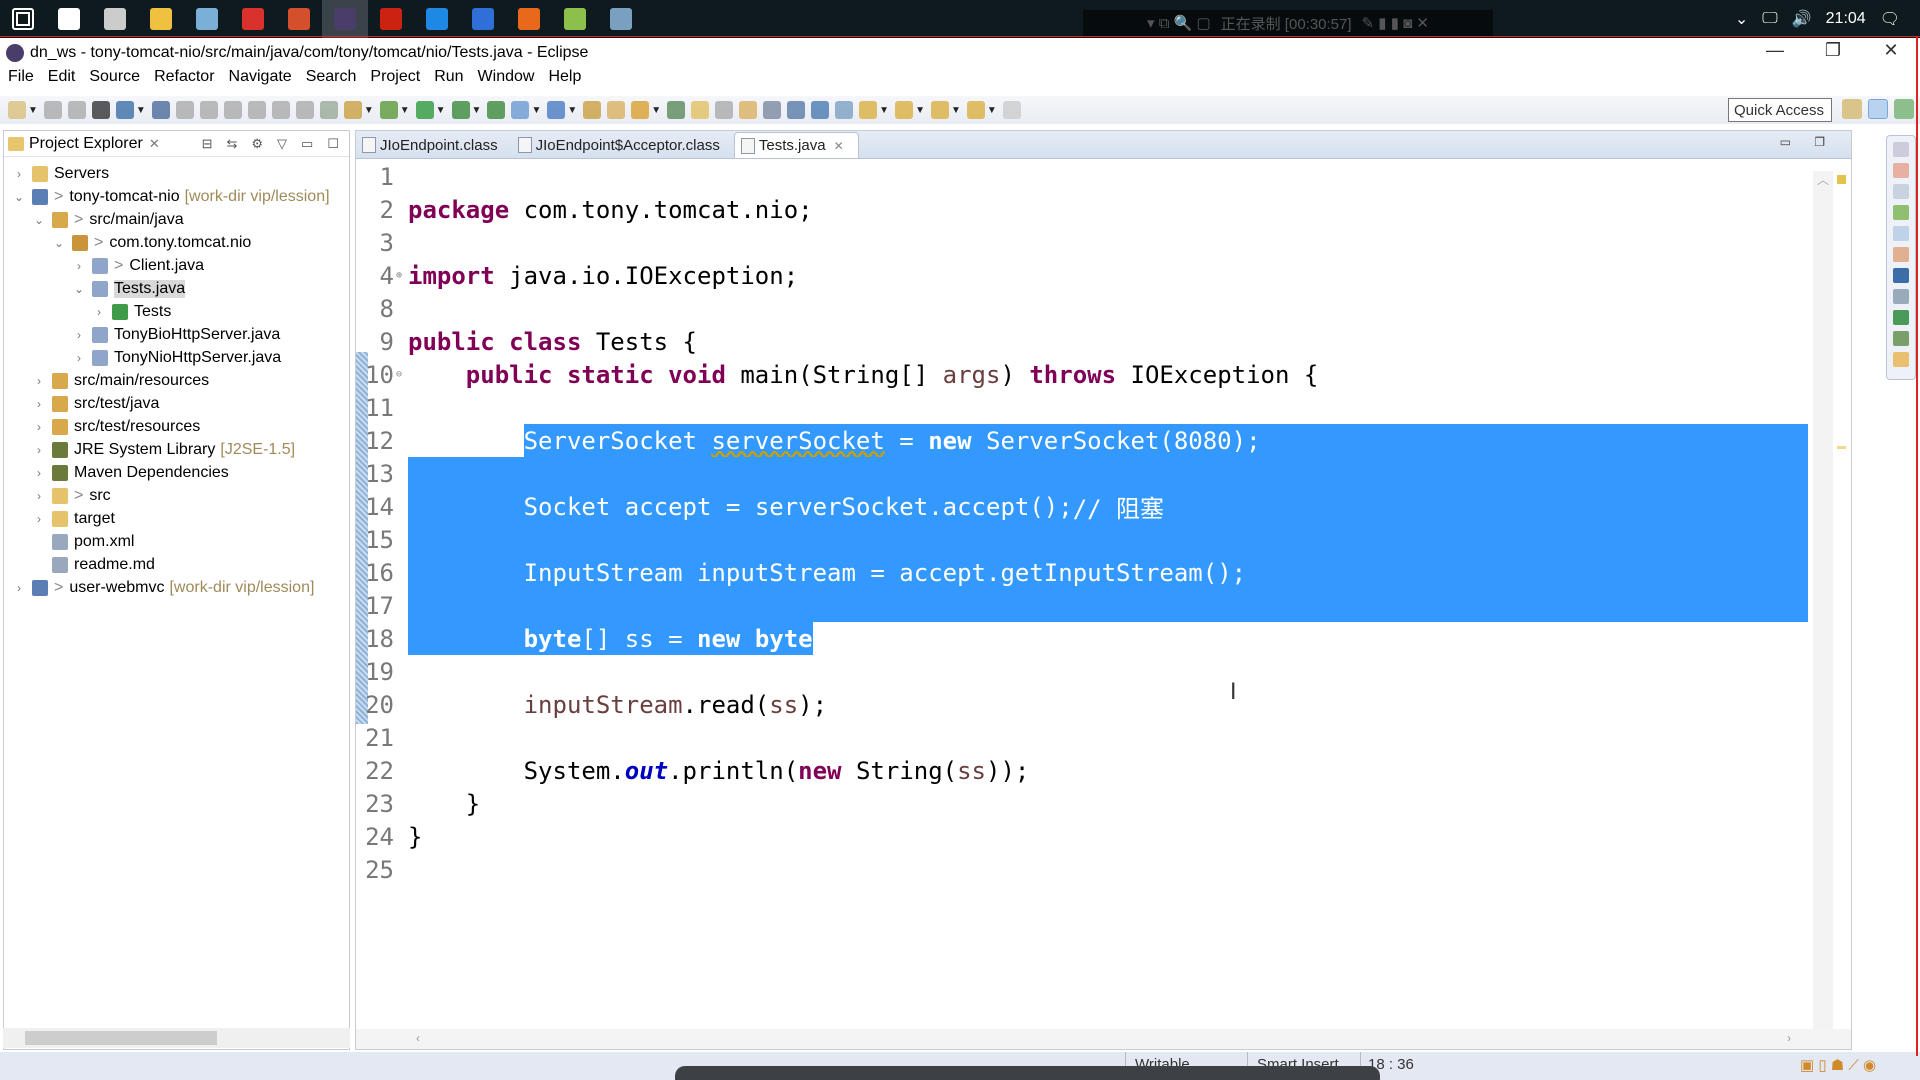  What do you see at coordinates (1775, 50) in the screenshot?
I see `minimize-button: —` at bounding box center [1775, 50].